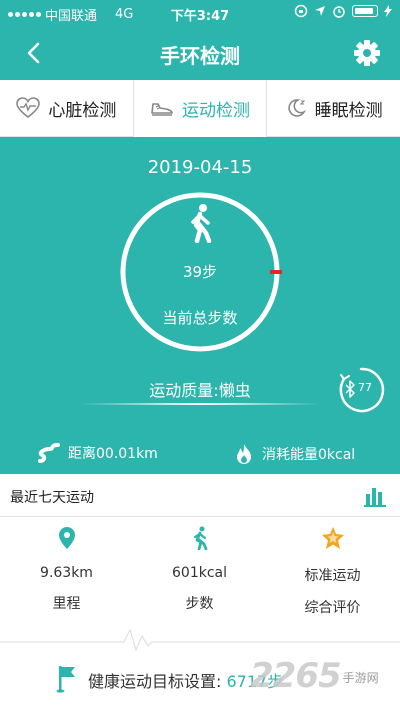 Image resolution: width=400 pixels, height=711 pixels. I want to click on charging-bolt-icon, so click(388, 11).